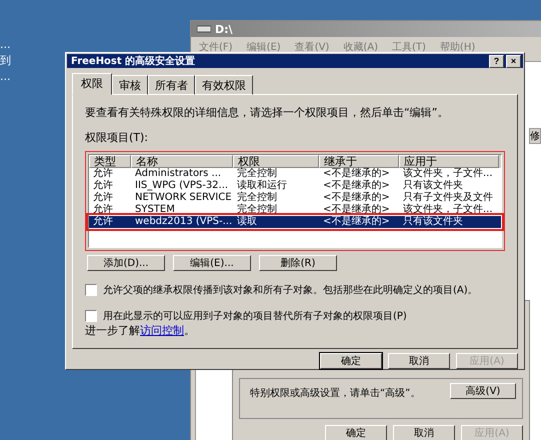 This screenshot has width=541, height=440. What do you see at coordinates (224, 85) in the screenshot?
I see `tab: 有效权限` at bounding box center [224, 85].